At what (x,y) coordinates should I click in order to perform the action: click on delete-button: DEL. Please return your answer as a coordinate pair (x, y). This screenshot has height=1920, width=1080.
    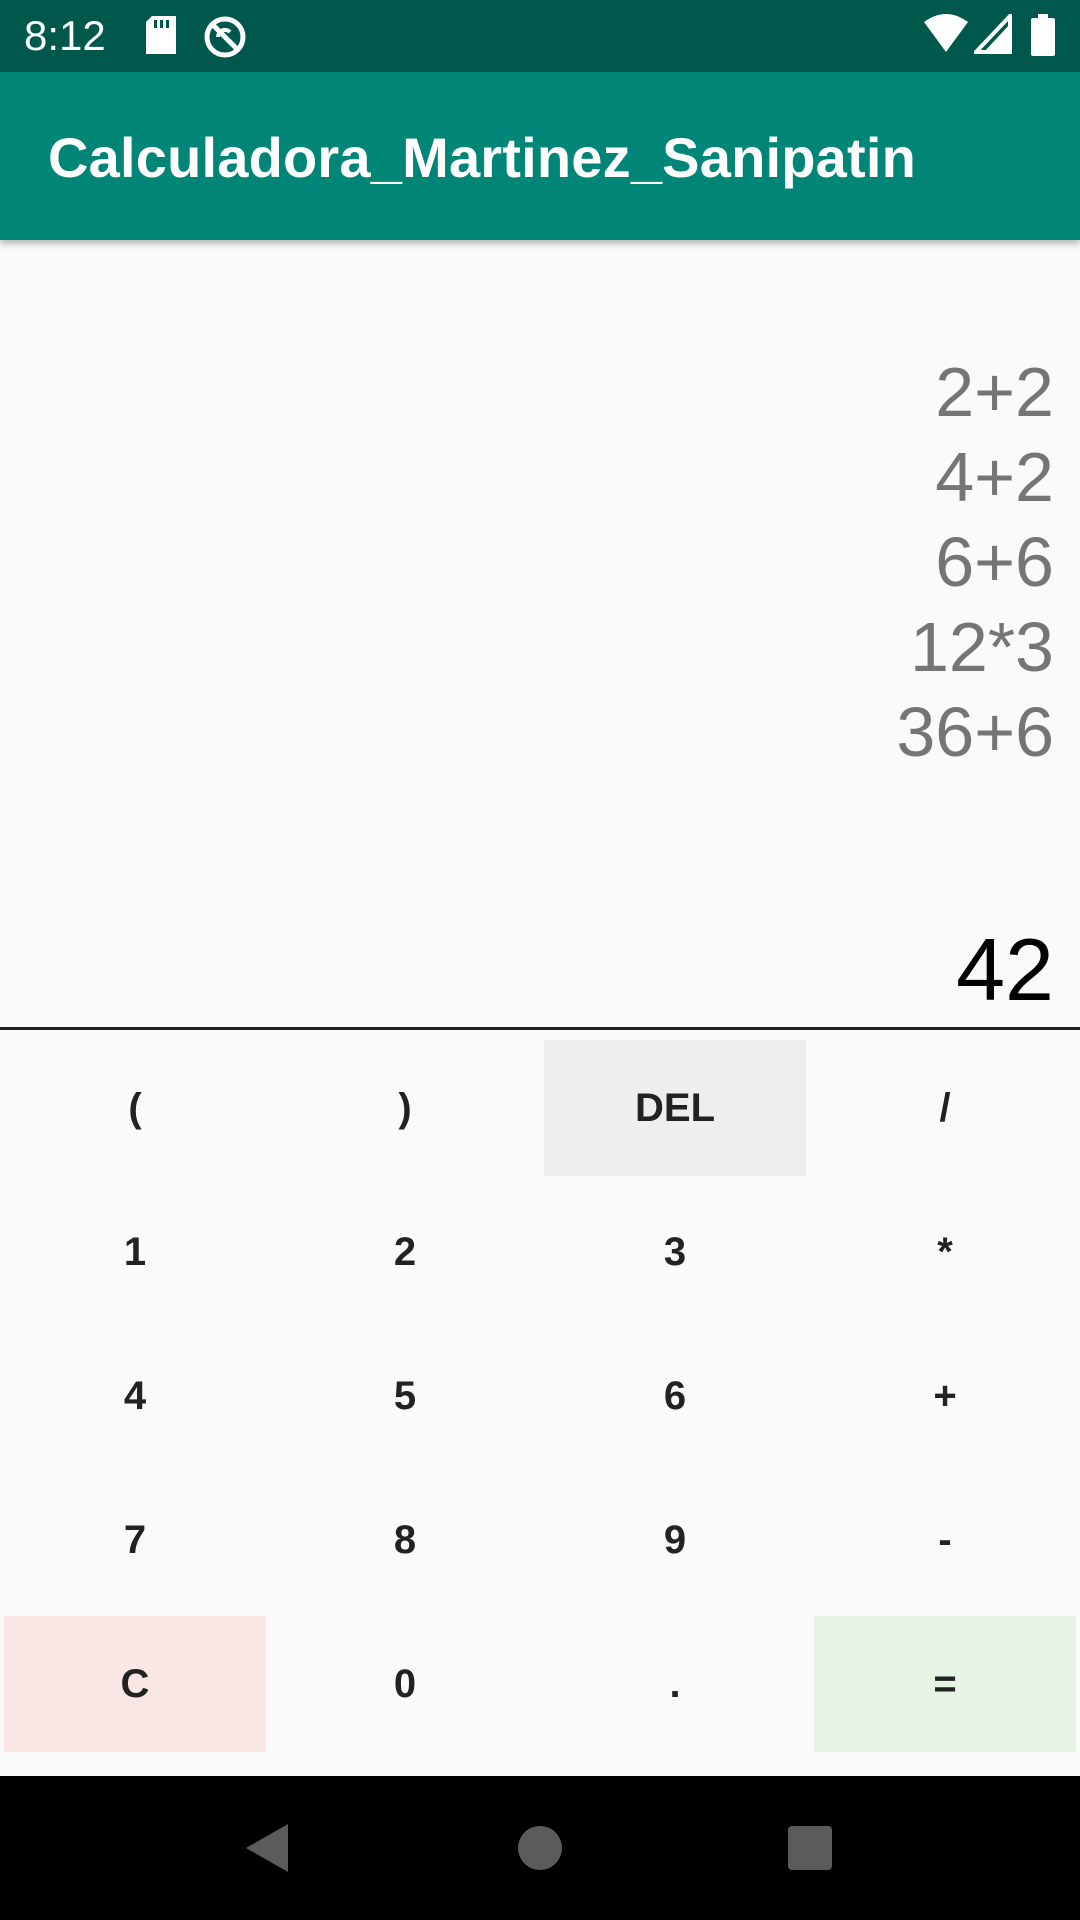
    Looking at the image, I should click on (675, 1108).